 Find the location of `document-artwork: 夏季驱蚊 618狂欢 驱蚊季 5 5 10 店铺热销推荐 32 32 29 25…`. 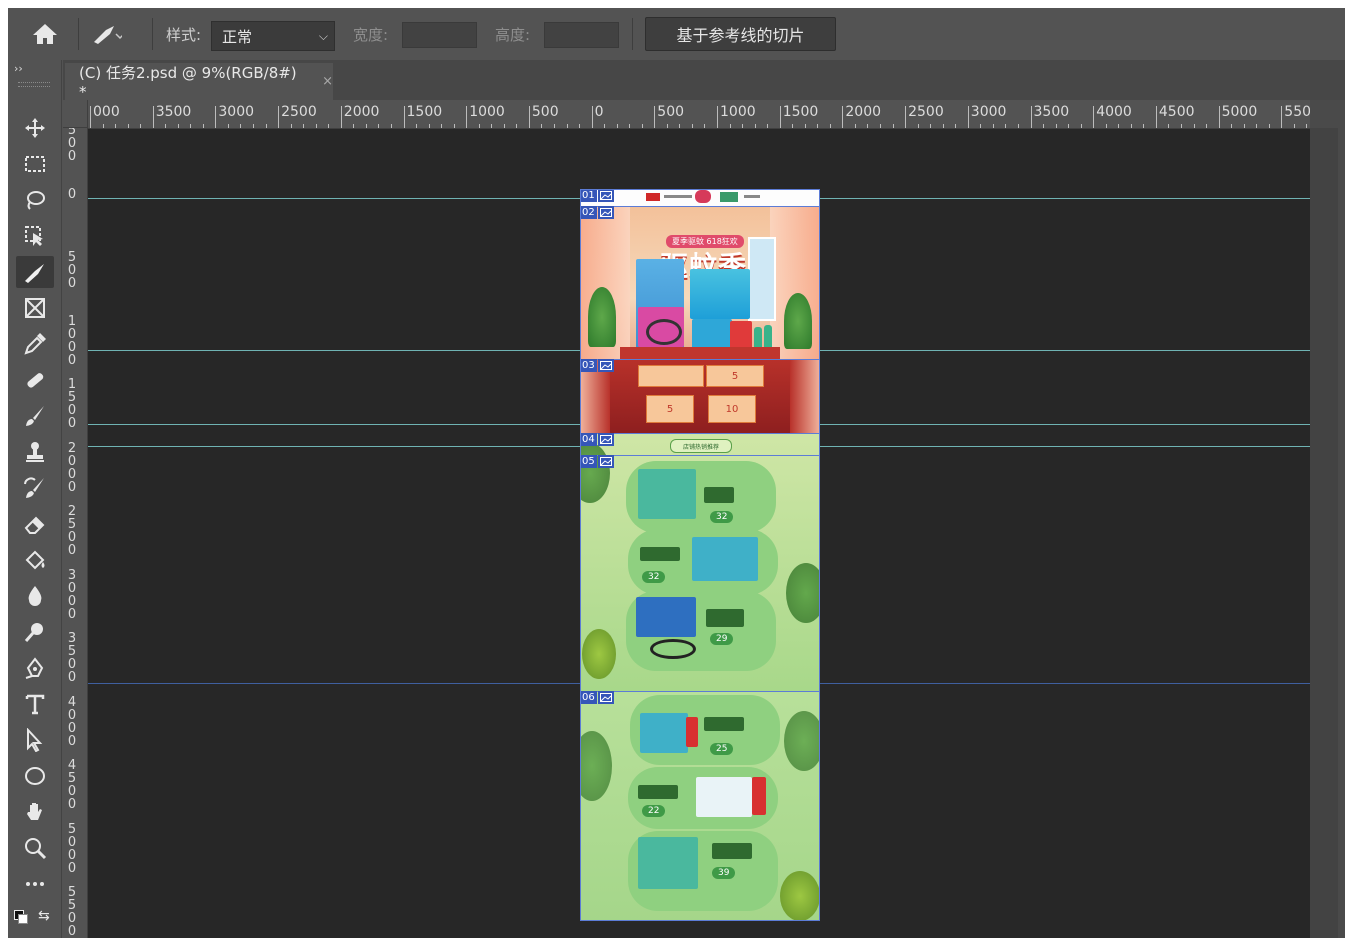

document-artwork: 夏季驱蚊 618狂欢 驱蚊季 5 5 10 店铺热销推荐 32 32 29 25… is located at coordinates (700, 555).